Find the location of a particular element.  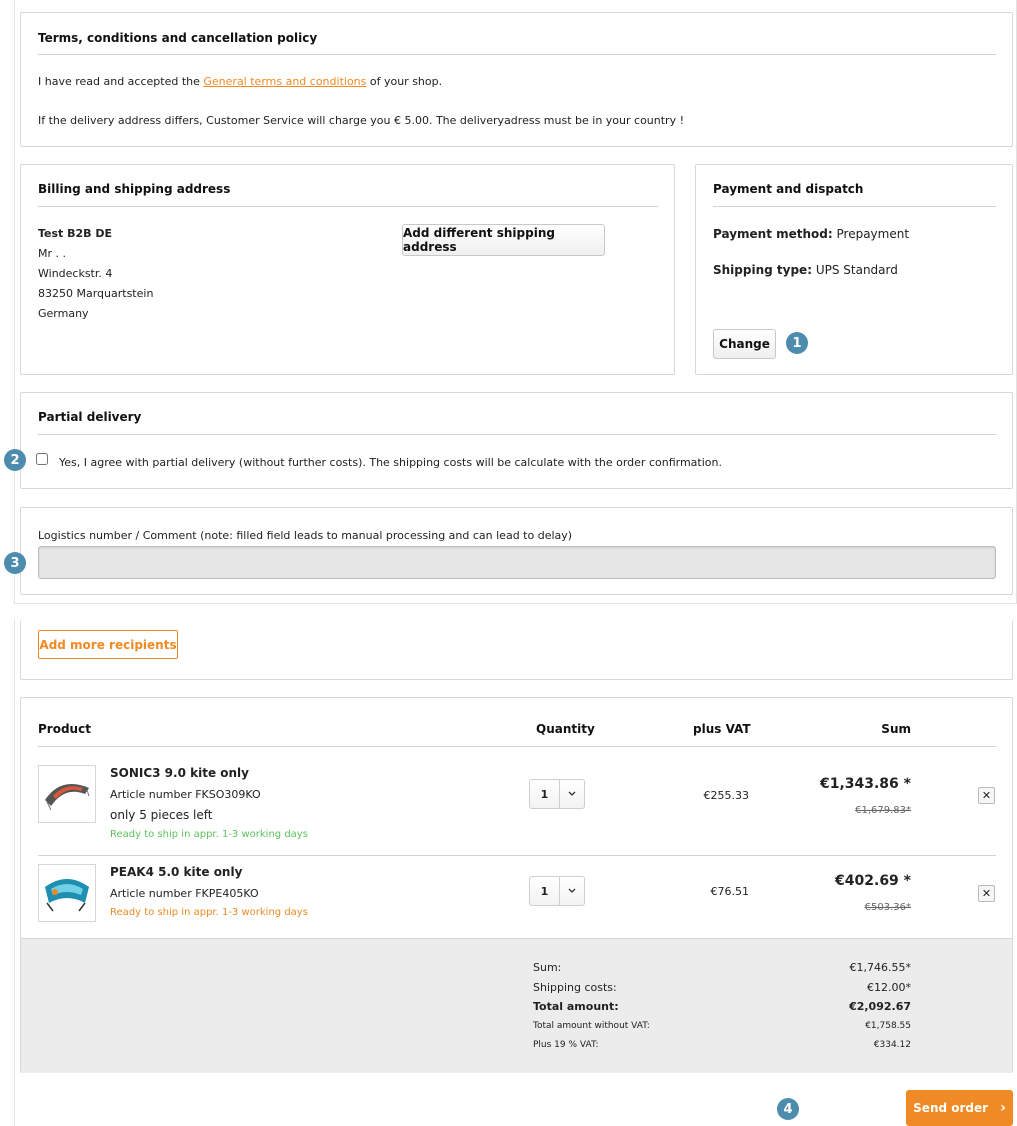

recipients-panel: Add more recipients is located at coordinates (516, 650).